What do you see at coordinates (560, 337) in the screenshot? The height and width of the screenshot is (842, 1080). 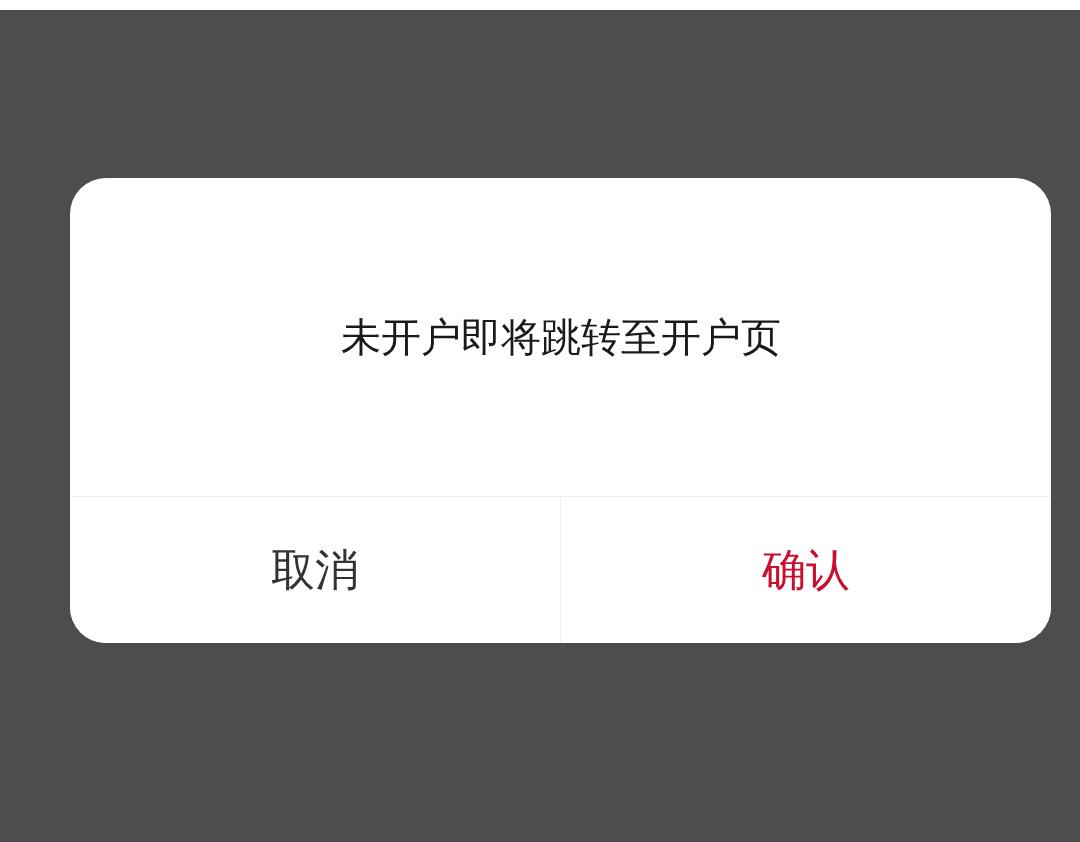 I see `dialog-message: 未开户即将跳转至开户页` at bounding box center [560, 337].